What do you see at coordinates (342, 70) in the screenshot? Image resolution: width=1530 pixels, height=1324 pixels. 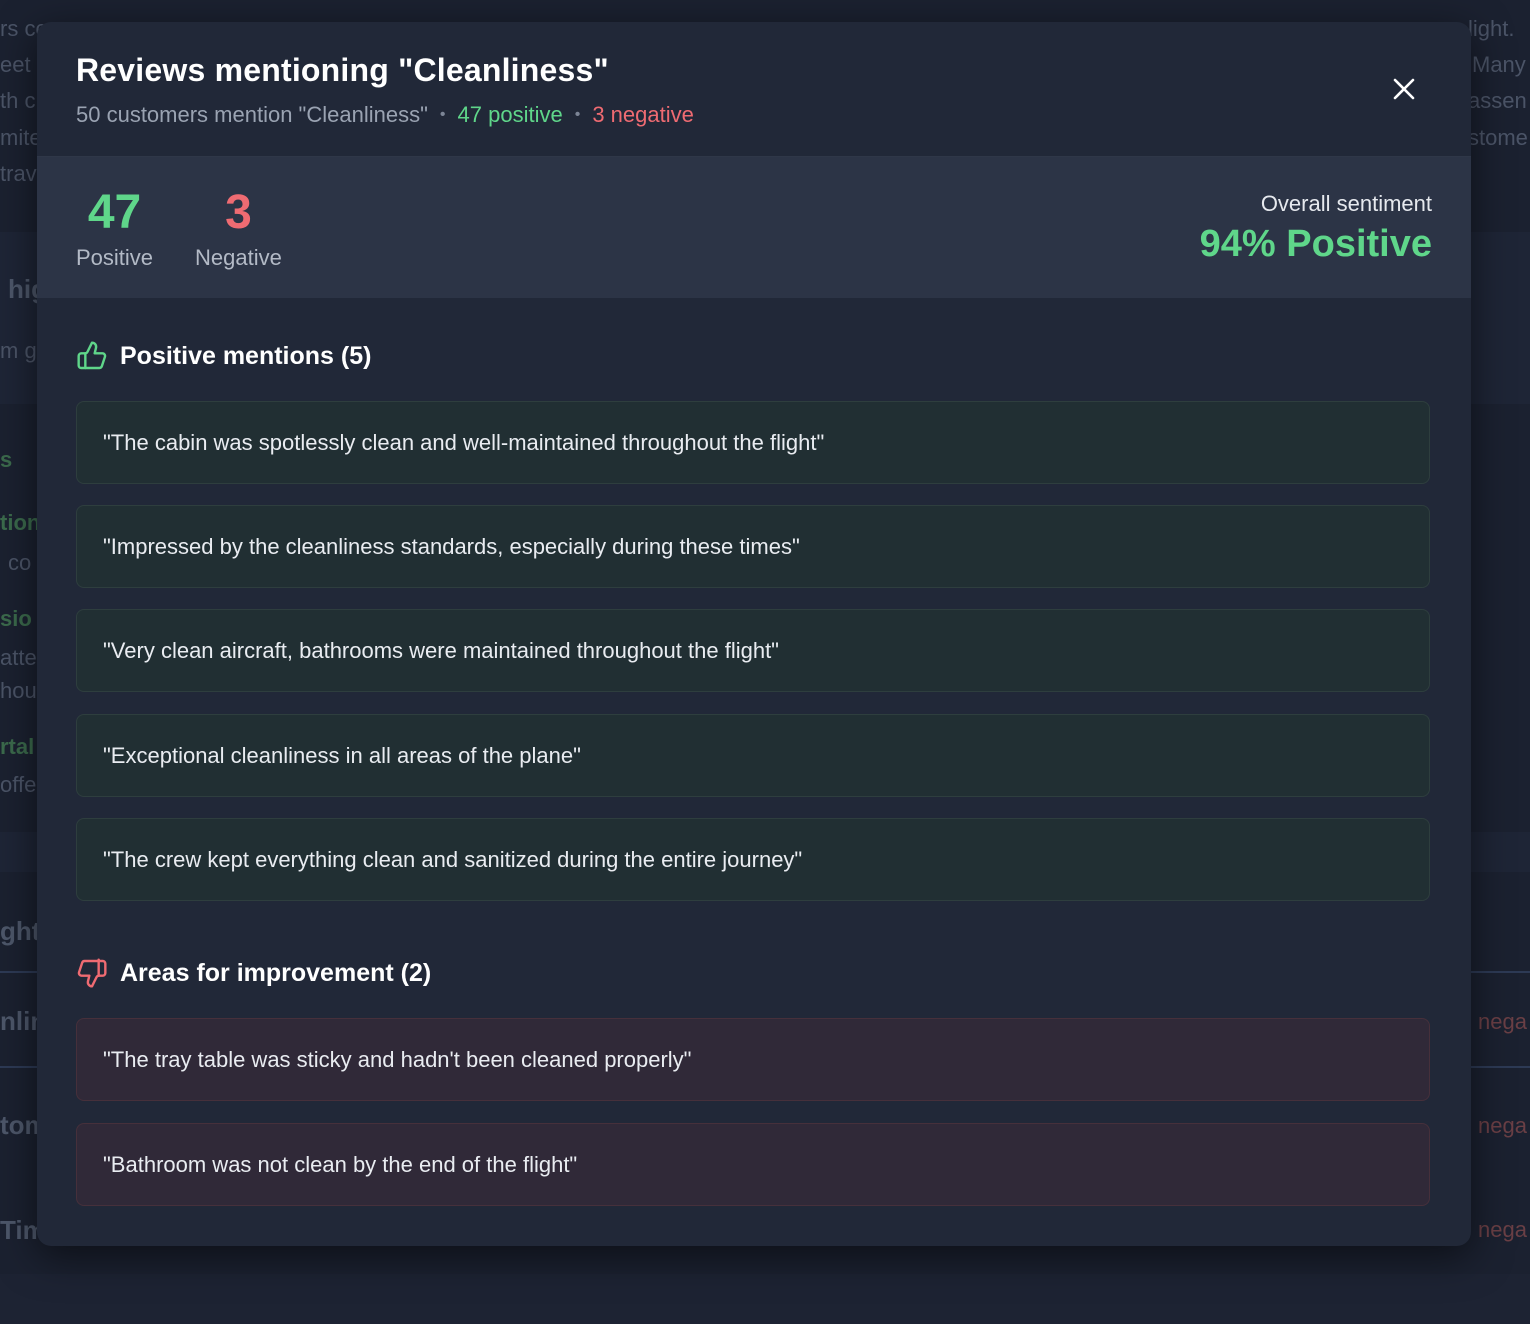 I see `modal-title: Reviews mentioning "Cleanliness"` at bounding box center [342, 70].